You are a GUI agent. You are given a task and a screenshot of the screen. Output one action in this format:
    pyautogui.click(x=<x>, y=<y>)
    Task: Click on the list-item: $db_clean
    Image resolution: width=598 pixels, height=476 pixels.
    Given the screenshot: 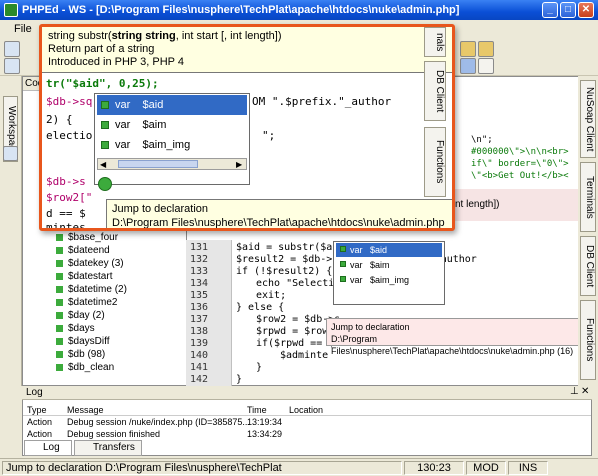 What is the action you would take?
    pyautogui.click(x=85, y=367)
    